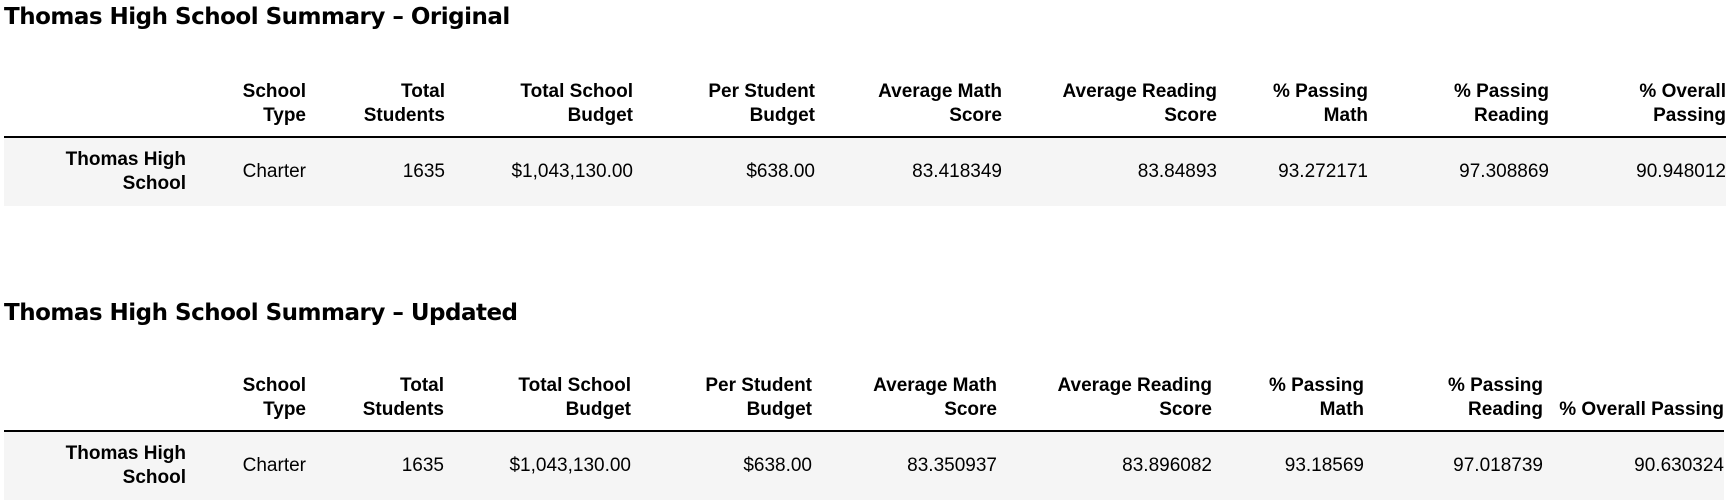 The height and width of the screenshot is (502, 1736). What do you see at coordinates (957, 171) in the screenshot?
I see `cell-avg-math: 83.418349` at bounding box center [957, 171].